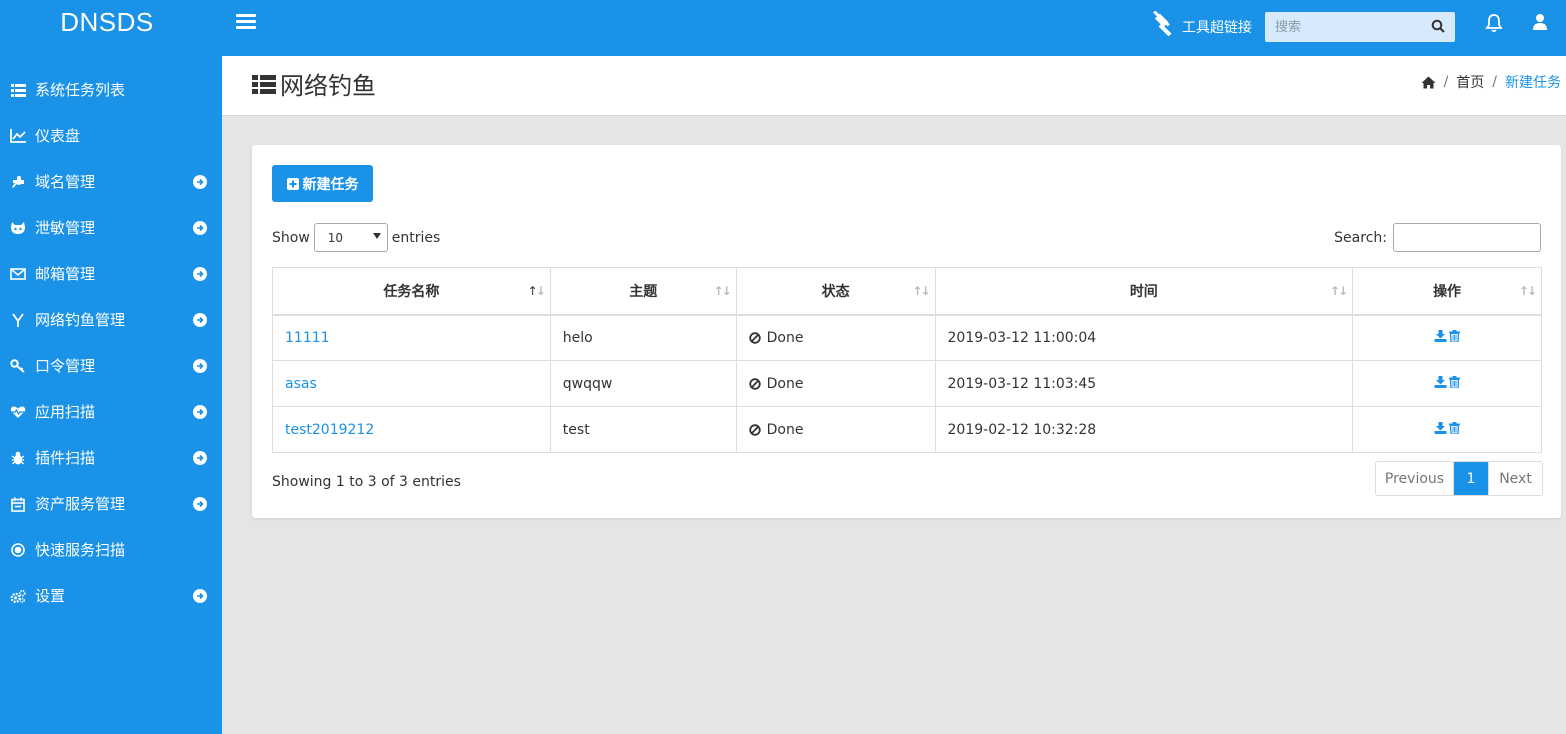  I want to click on sidebar-item-app-scan: 应用扫描, so click(111, 412).